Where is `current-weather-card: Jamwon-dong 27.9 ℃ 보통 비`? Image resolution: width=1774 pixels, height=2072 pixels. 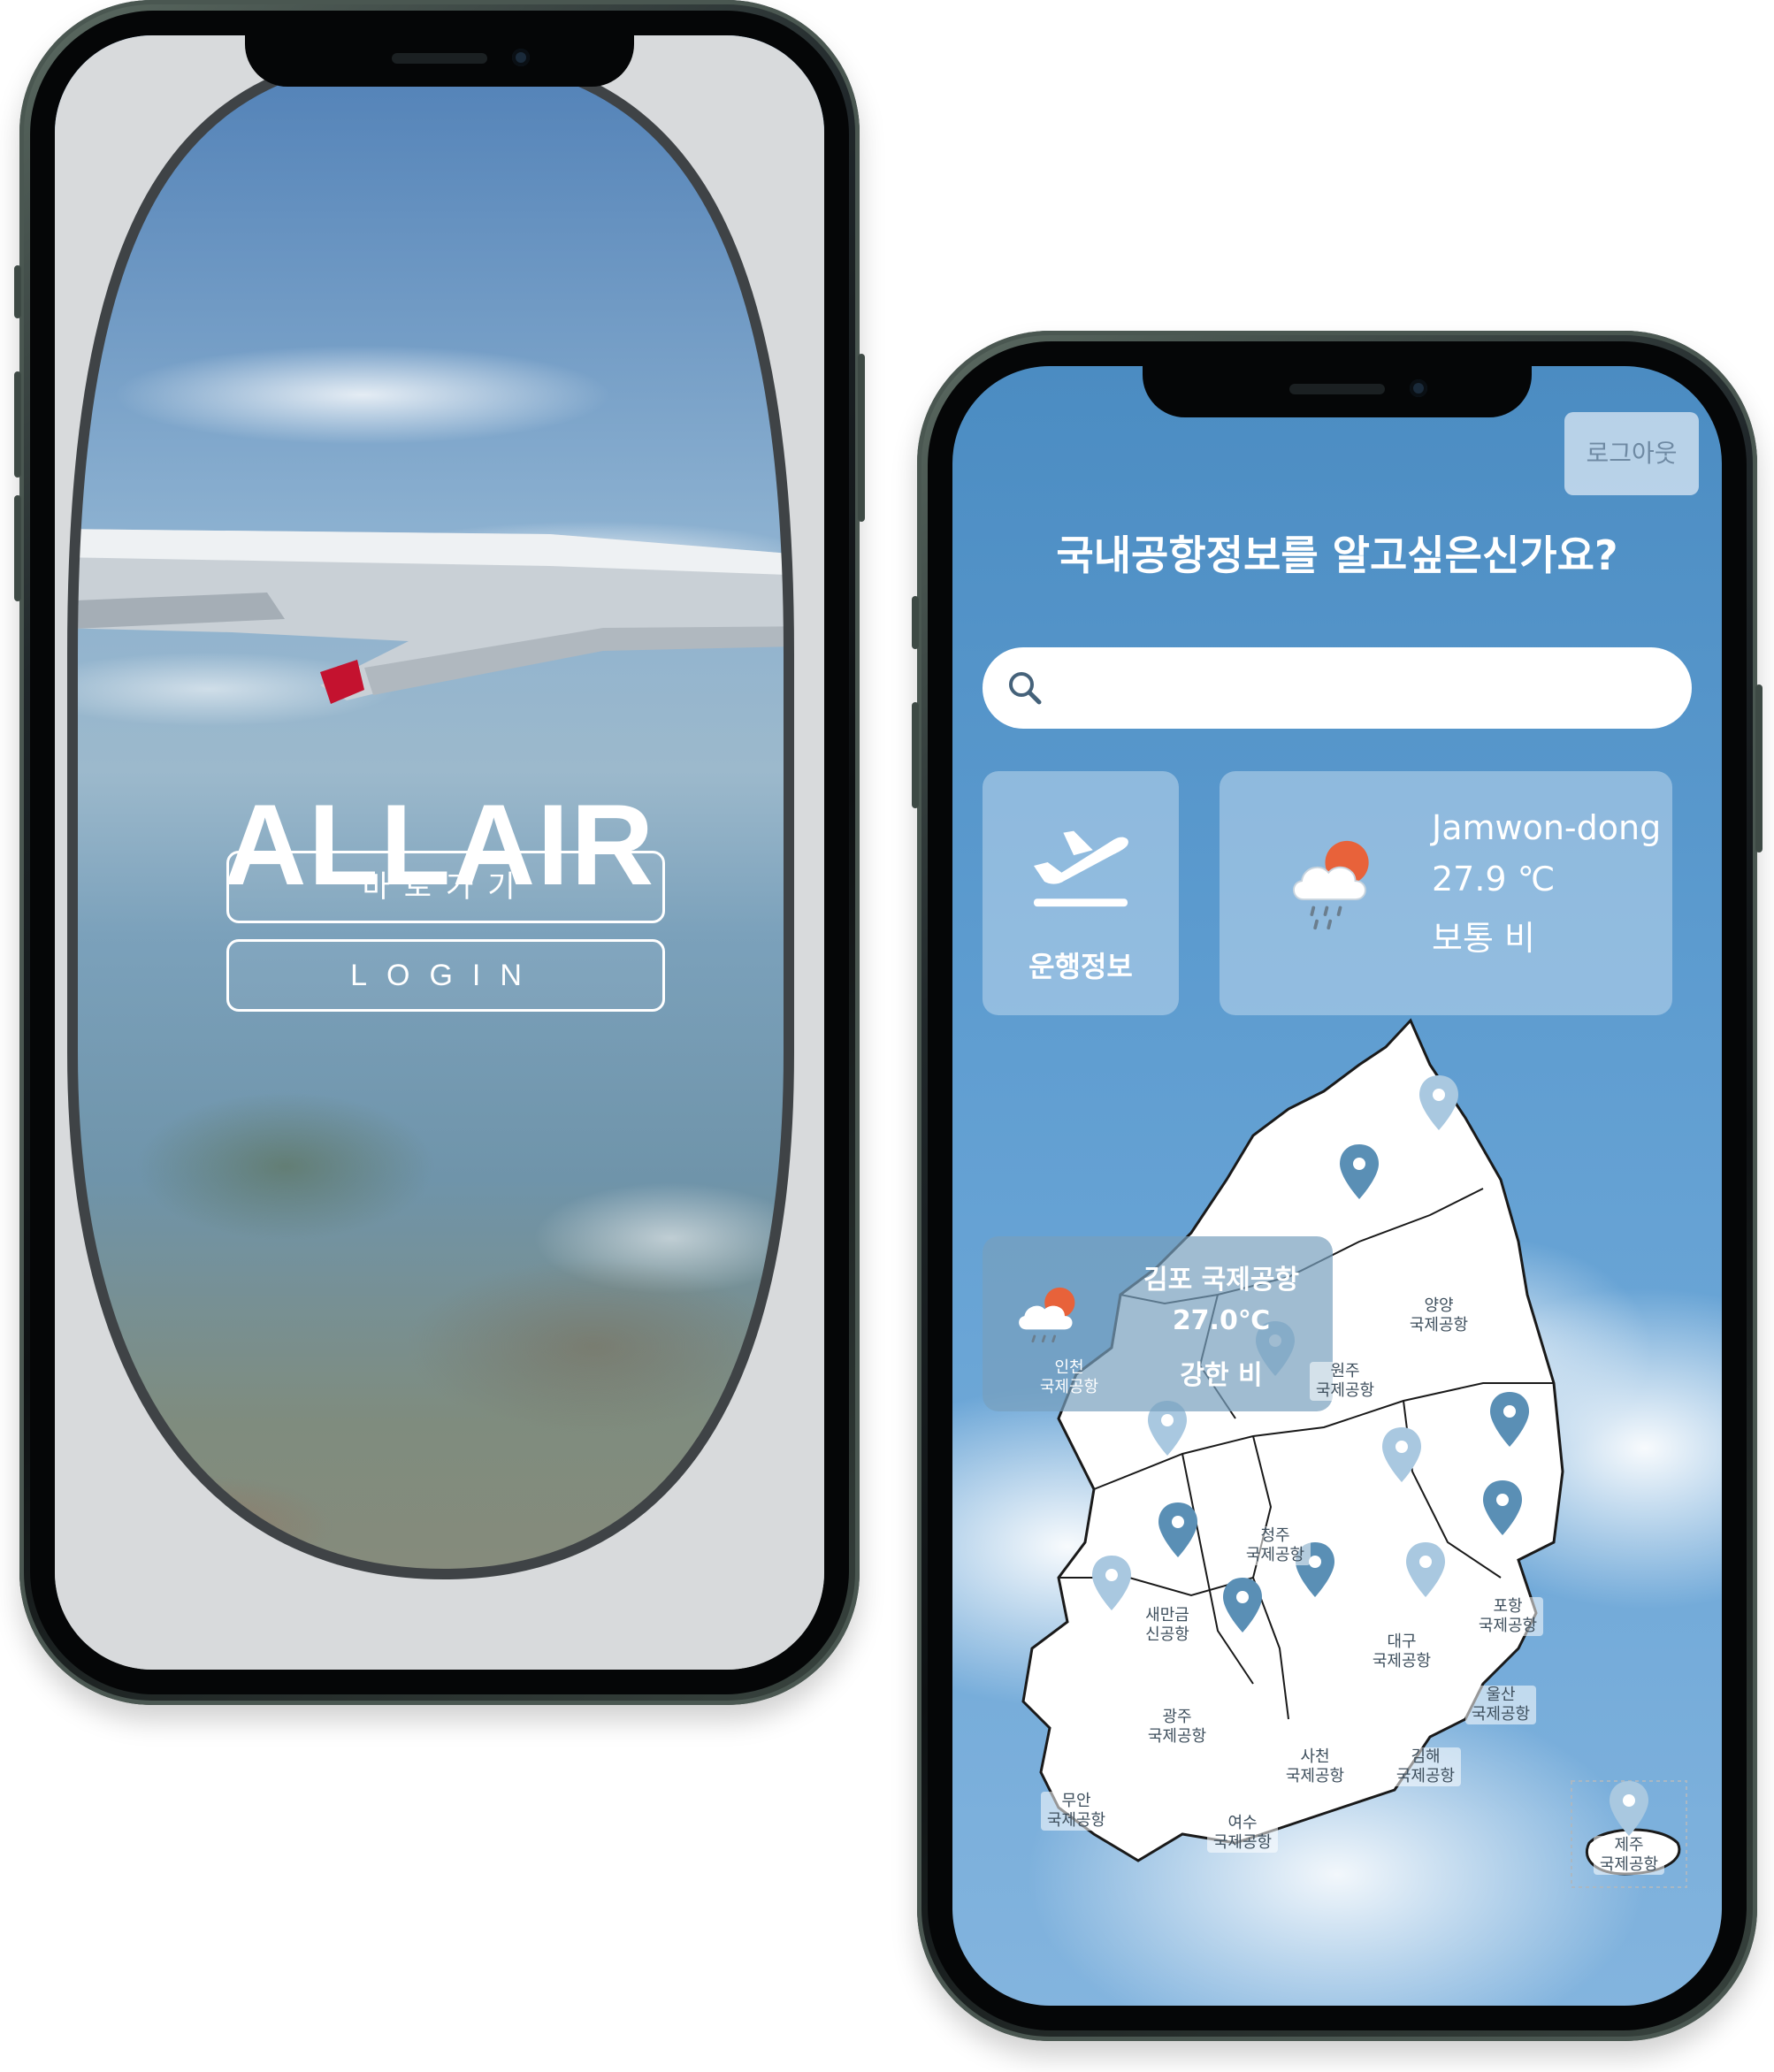
current-weather-card: Jamwon-dong 27.9 ℃ 보통 비 is located at coordinates (1446, 893).